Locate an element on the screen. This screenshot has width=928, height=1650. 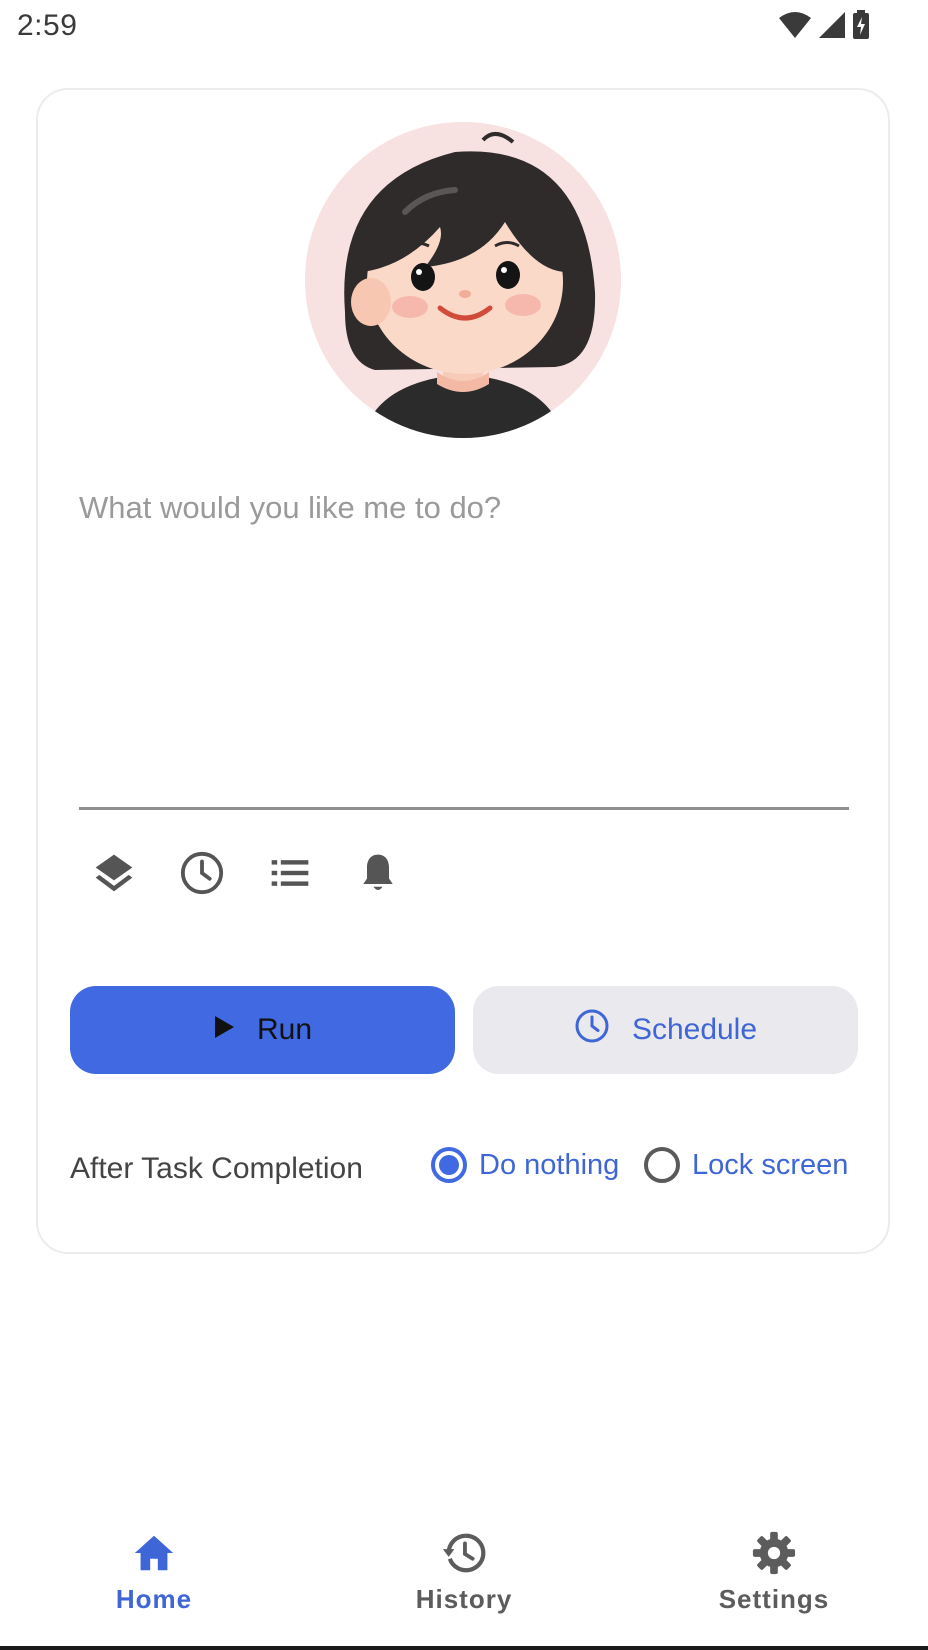
prompt-underline is located at coordinates (464, 808).